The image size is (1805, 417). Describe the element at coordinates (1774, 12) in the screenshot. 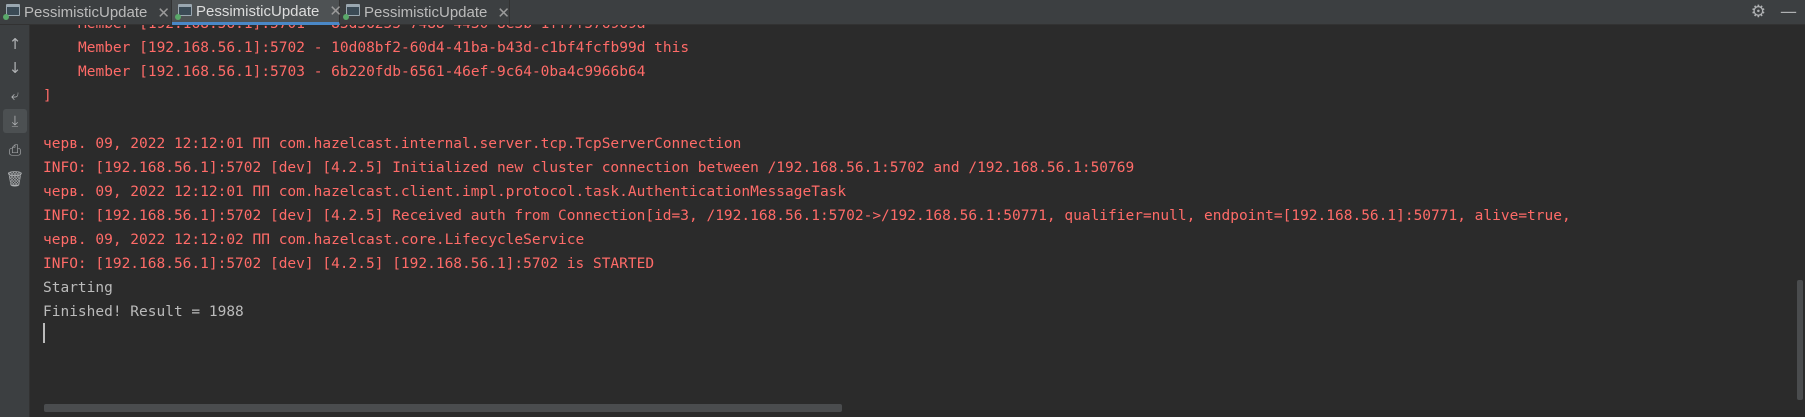

I see `tabbar-actions: ⚙ —` at that location.